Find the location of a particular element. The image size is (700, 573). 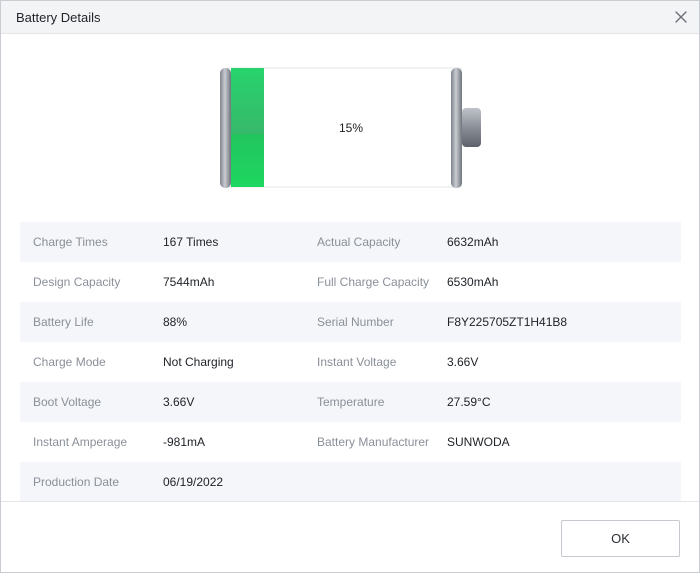

detail-value: 06/19/2022 is located at coordinates (193, 482).